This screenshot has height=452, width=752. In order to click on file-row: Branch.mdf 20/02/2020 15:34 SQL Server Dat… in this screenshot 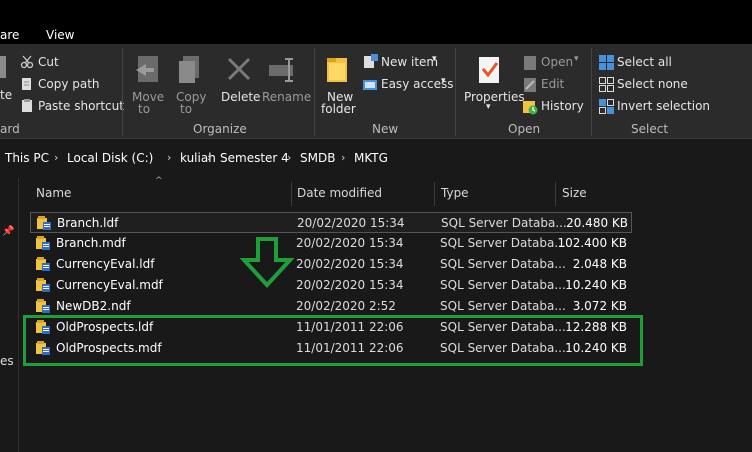, I will do `click(331, 243)`.